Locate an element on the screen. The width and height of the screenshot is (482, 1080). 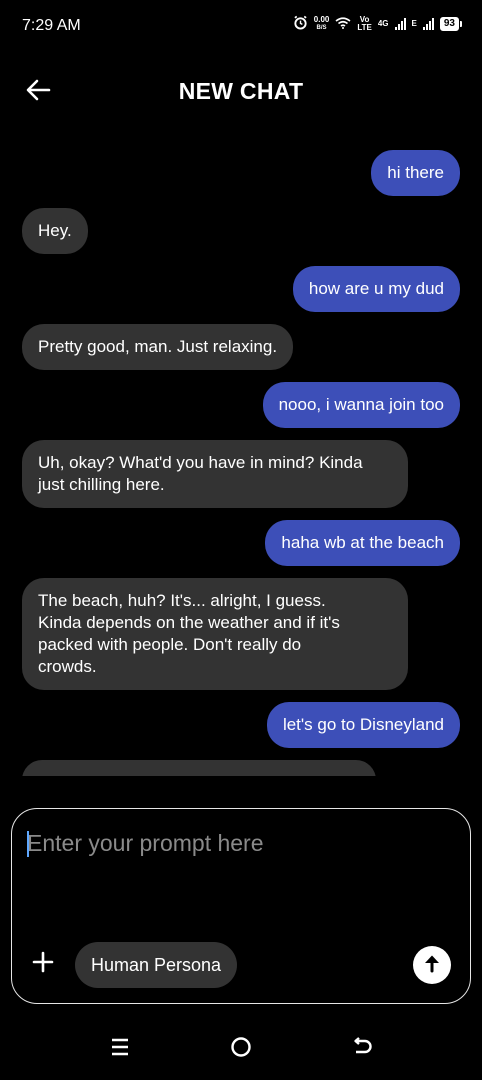
battery-level: 93 is located at coordinates (449, 24).